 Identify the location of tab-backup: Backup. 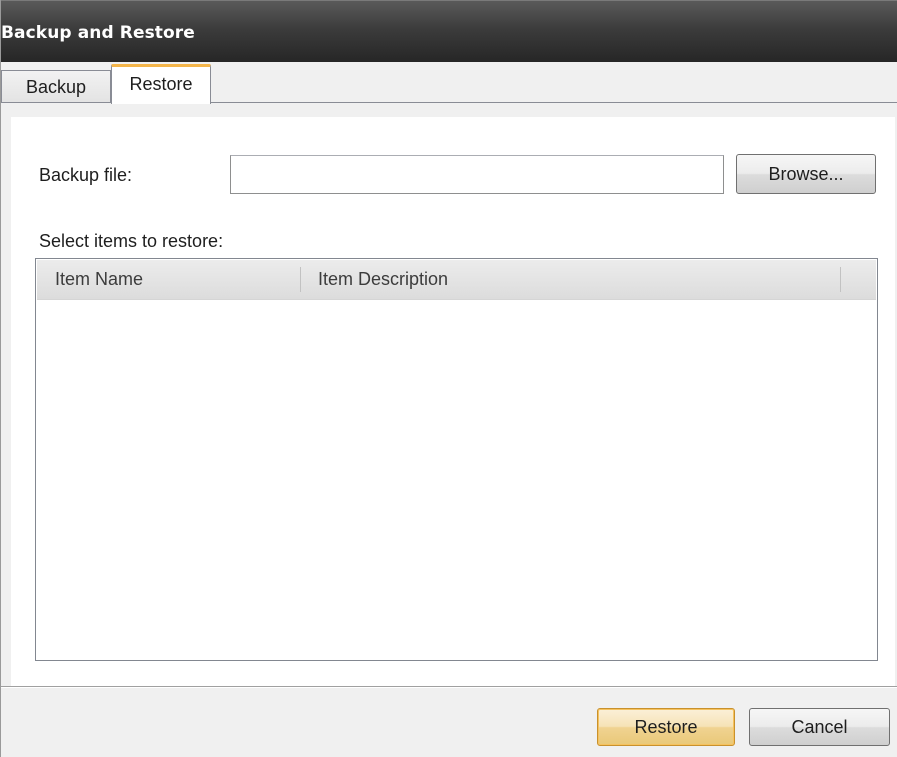
(56, 86).